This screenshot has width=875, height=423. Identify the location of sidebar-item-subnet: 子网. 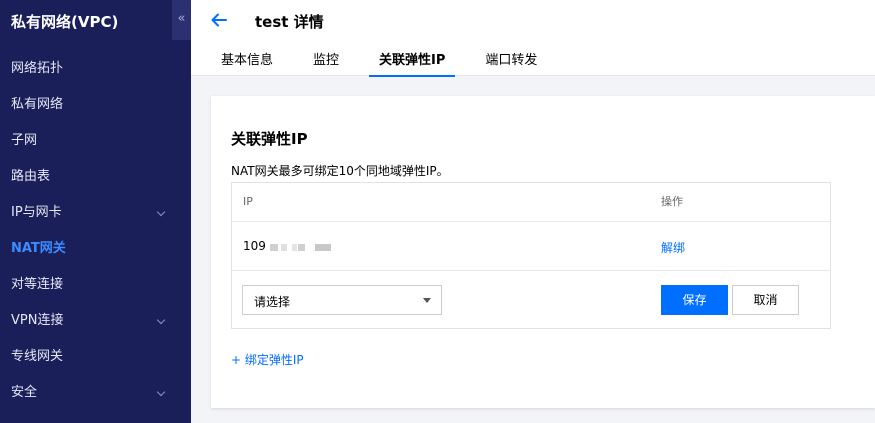
(95, 141).